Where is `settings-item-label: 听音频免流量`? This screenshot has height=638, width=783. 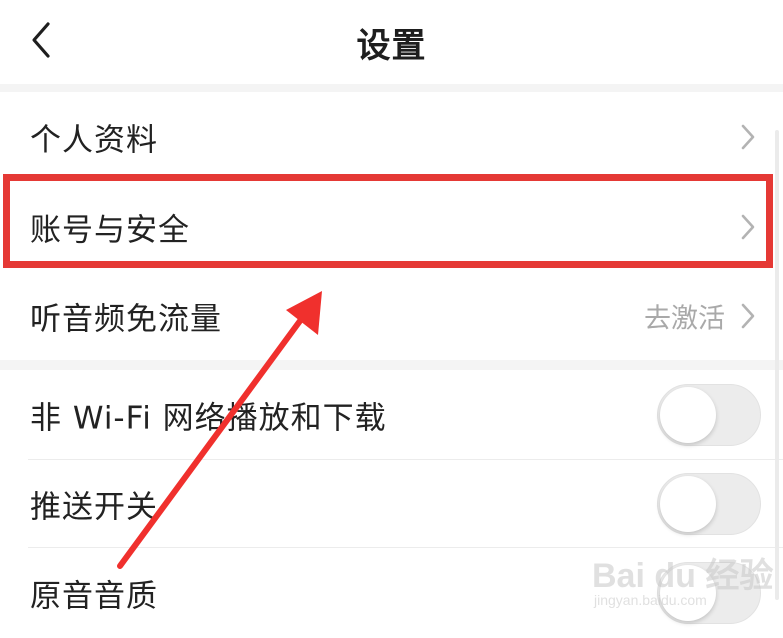 settings-item-label: 听音频免流量 is located at coordinates (126, 319).